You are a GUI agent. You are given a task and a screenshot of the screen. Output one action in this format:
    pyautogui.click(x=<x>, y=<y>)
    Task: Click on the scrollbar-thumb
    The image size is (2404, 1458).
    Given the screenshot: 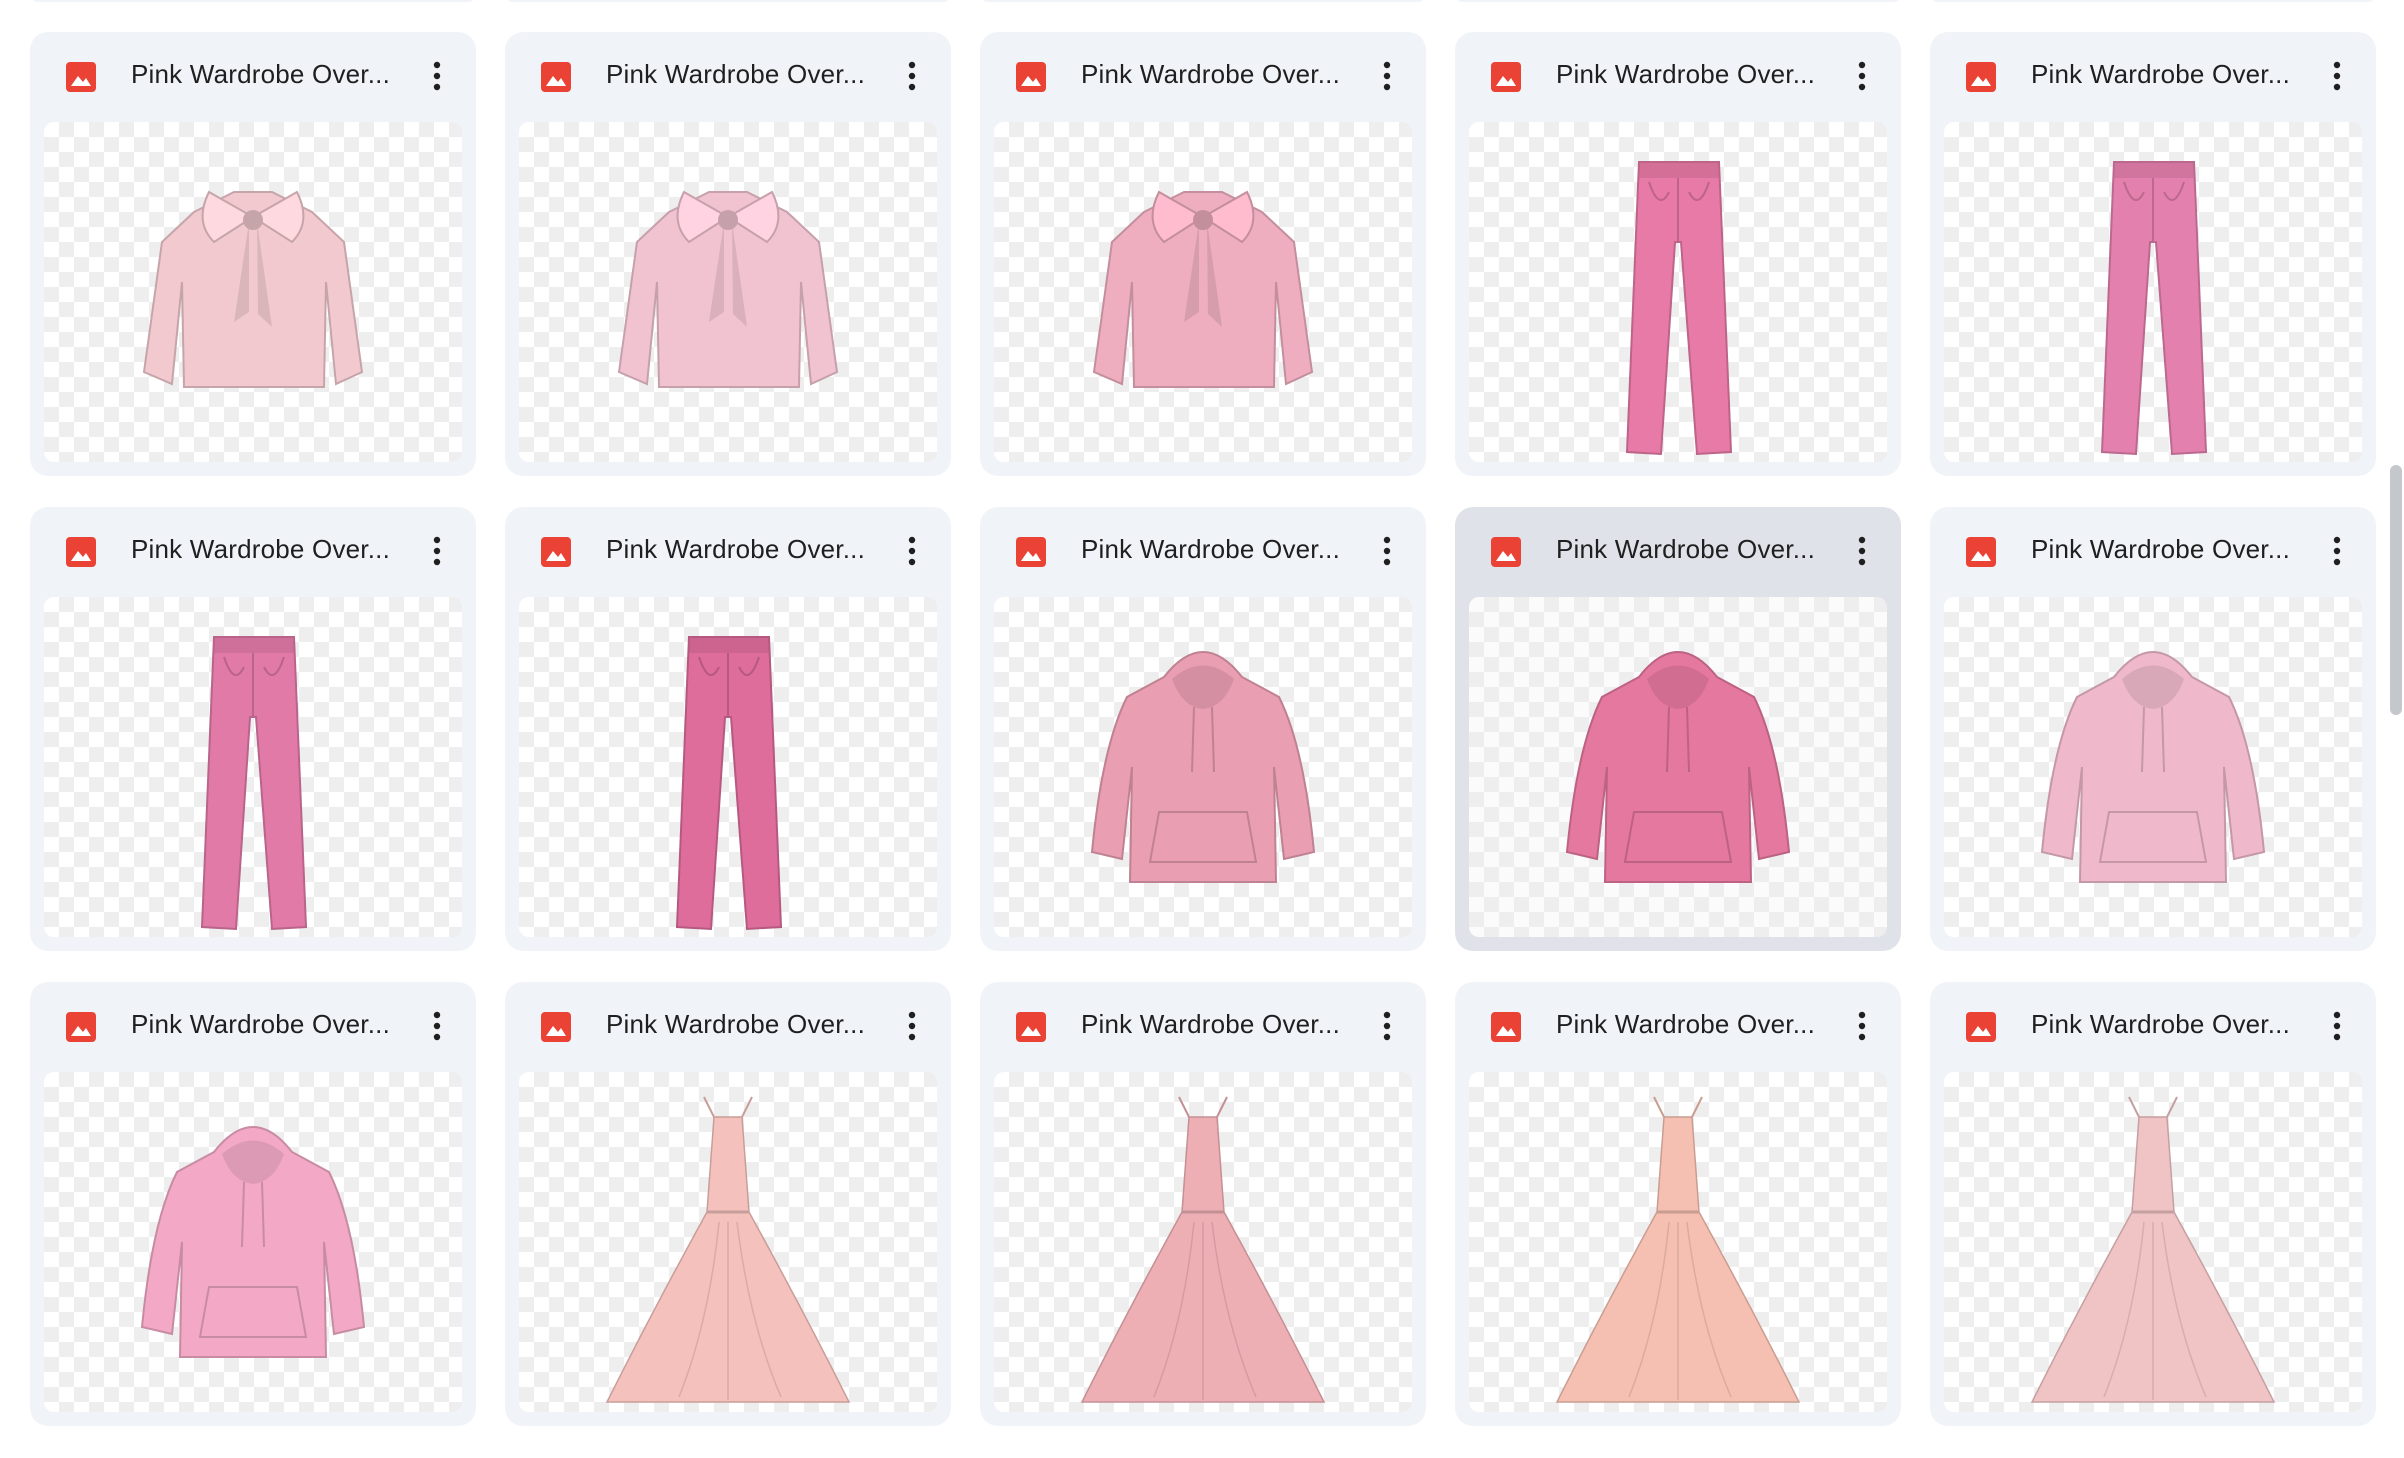 What is the action you would take?
    pyautogui.click(x=2396, y=590)
    